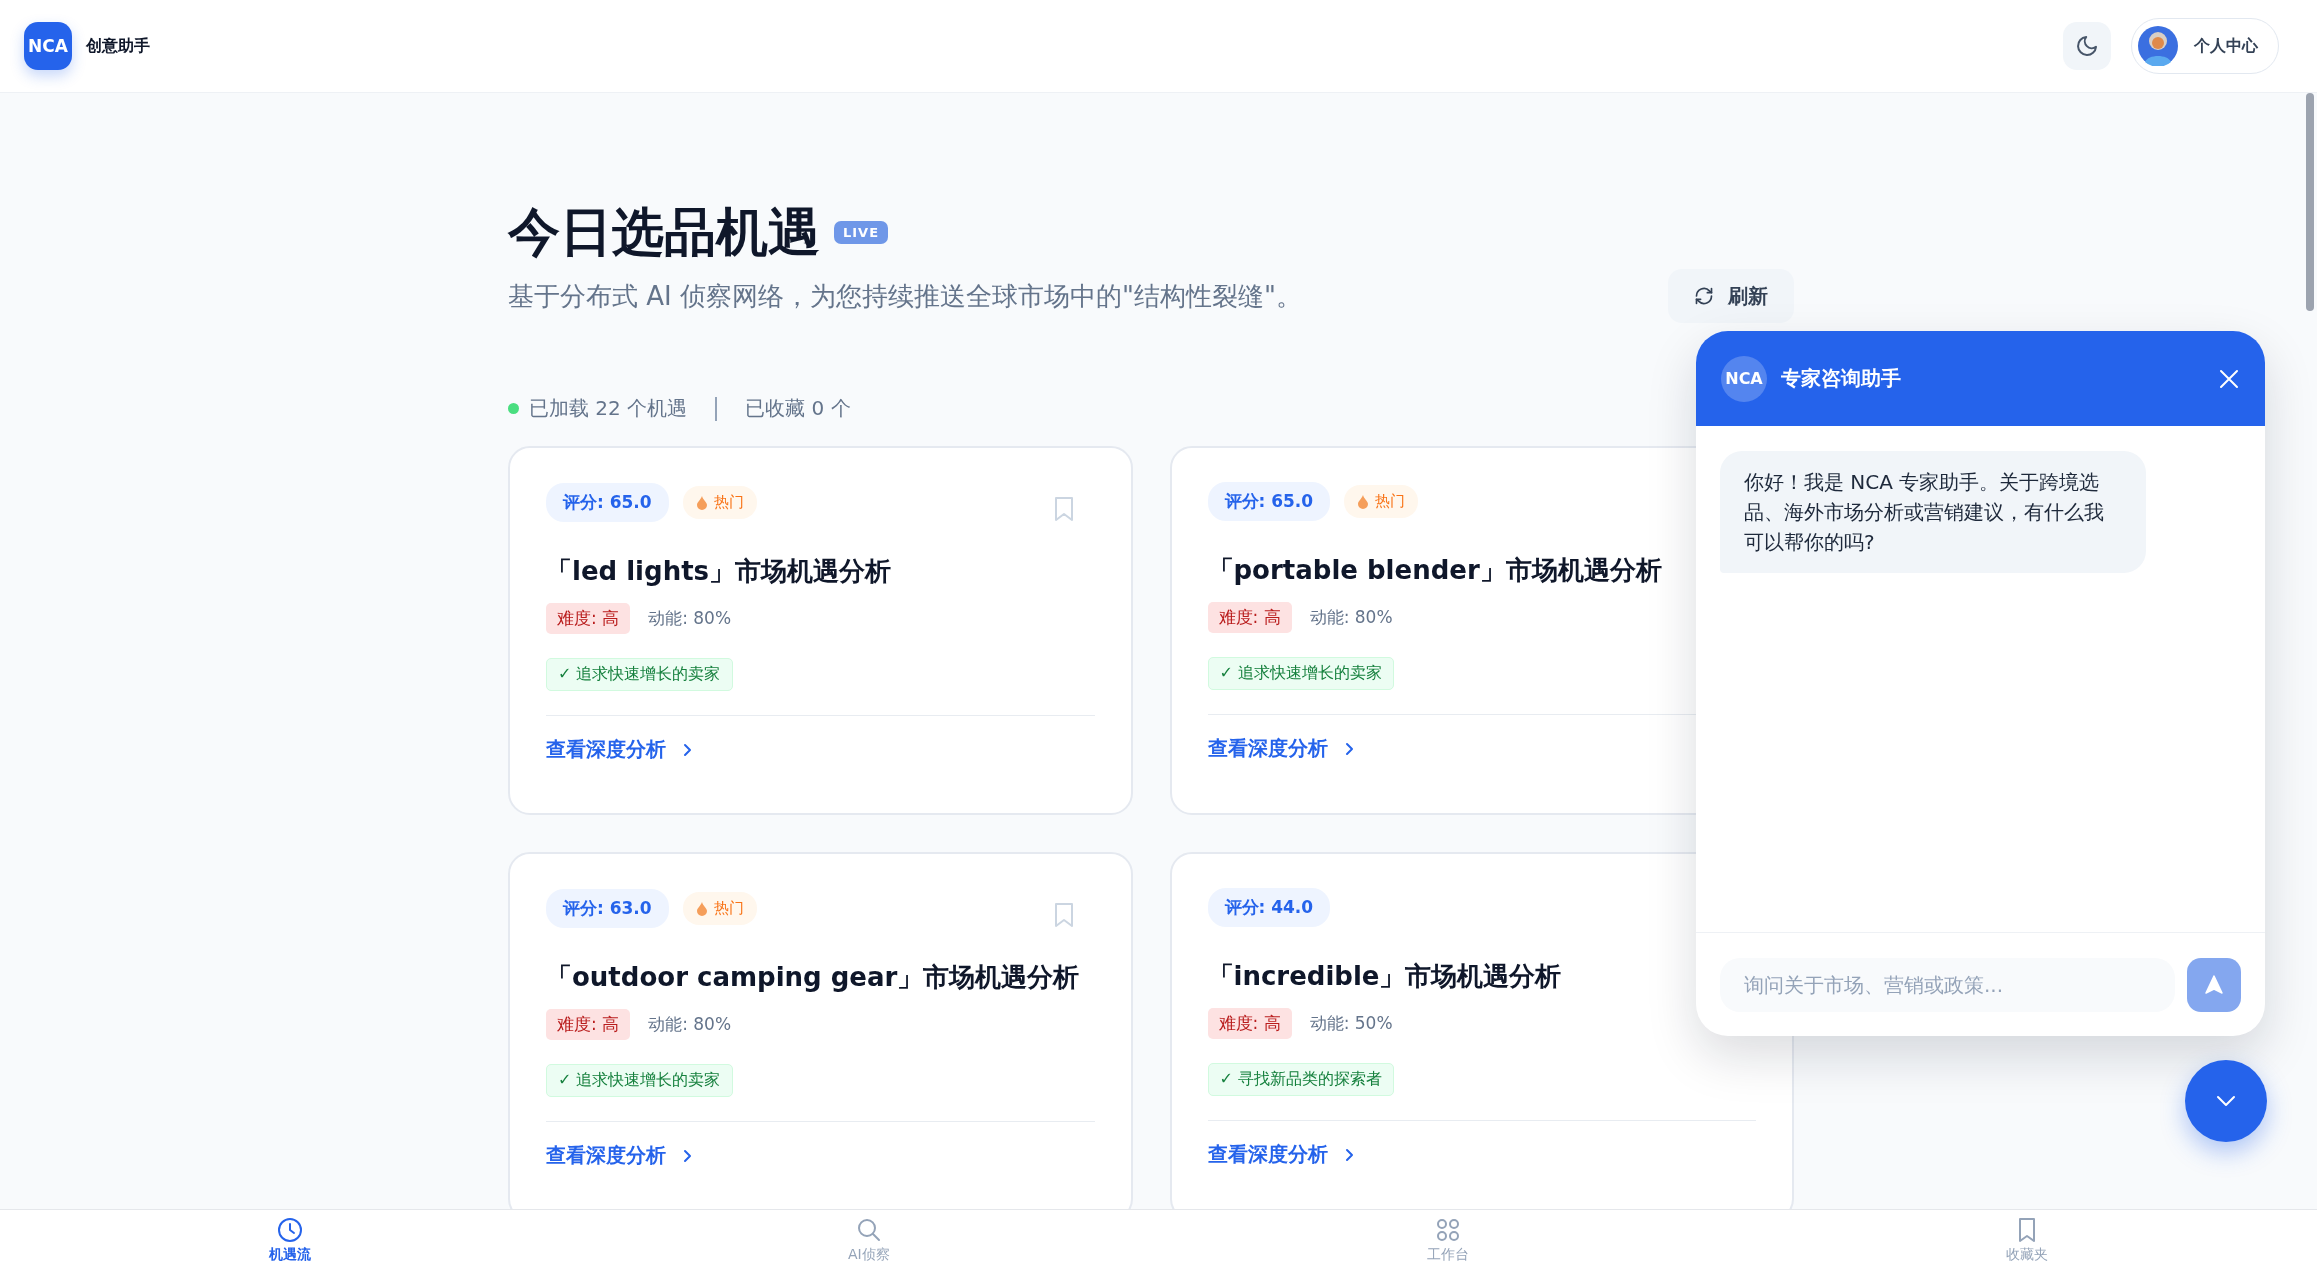 The width and height of the screenshot is (2317, 1280). What do you see at coordinates (1704, 296) in the screenshot?
I see `refresh-icon` at bounding box center [1704, 296].